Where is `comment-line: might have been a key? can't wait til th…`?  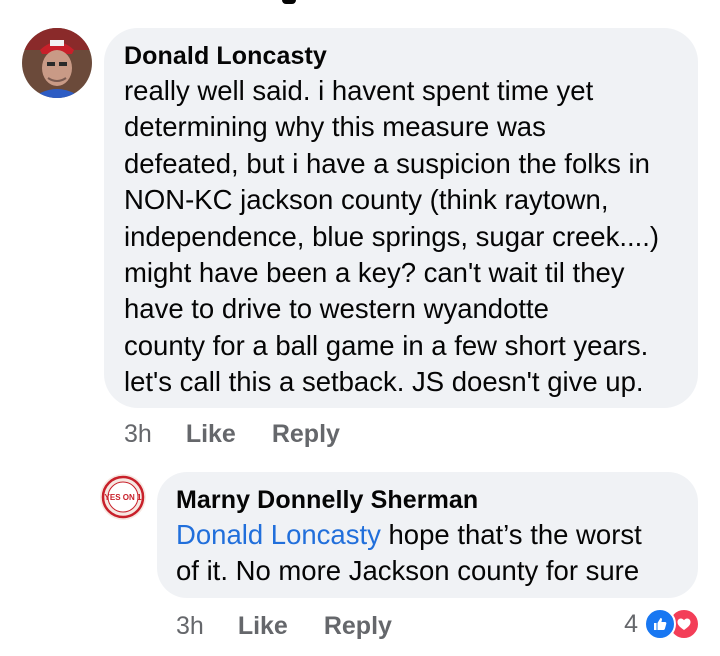
comment-line: might have been a key? can't wait til th… is located at coordinates (374, 273).